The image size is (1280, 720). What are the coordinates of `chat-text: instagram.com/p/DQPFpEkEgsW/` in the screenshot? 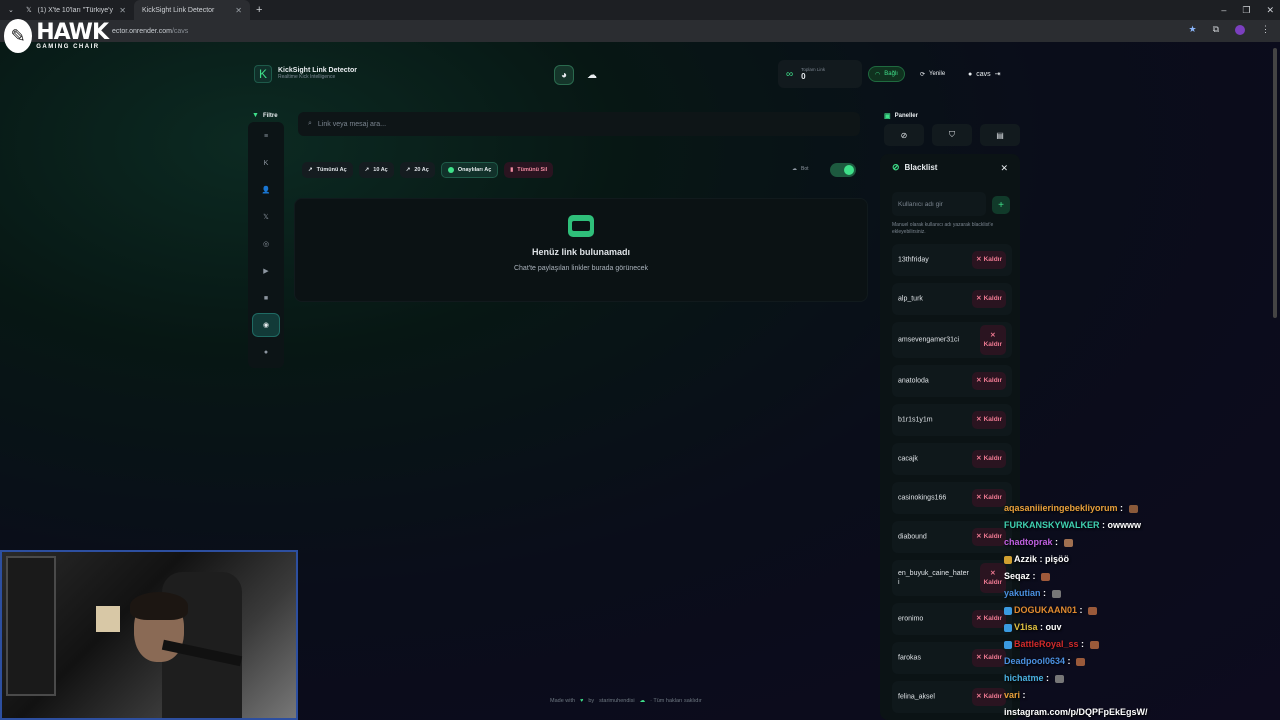 It's located at (1076, 712).